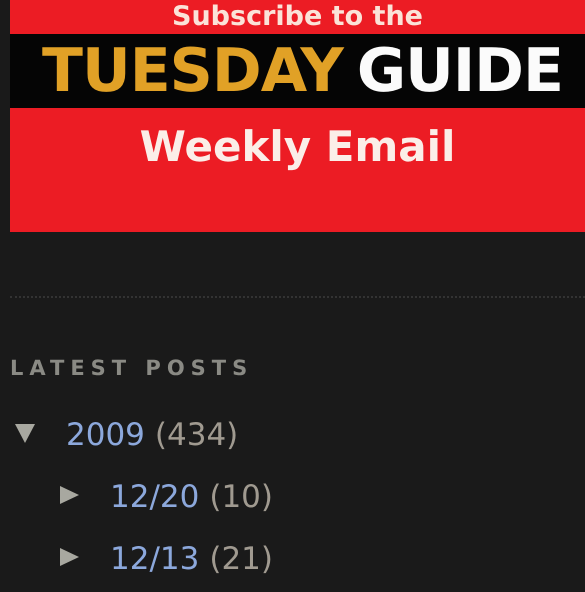 Image resolution: width=585 pixels, height=592 pixels. What do you see at coordinates (297, 17) in the screenshot?
I see `banner-text: Subscribe to the` at bounding box center [297, 17].